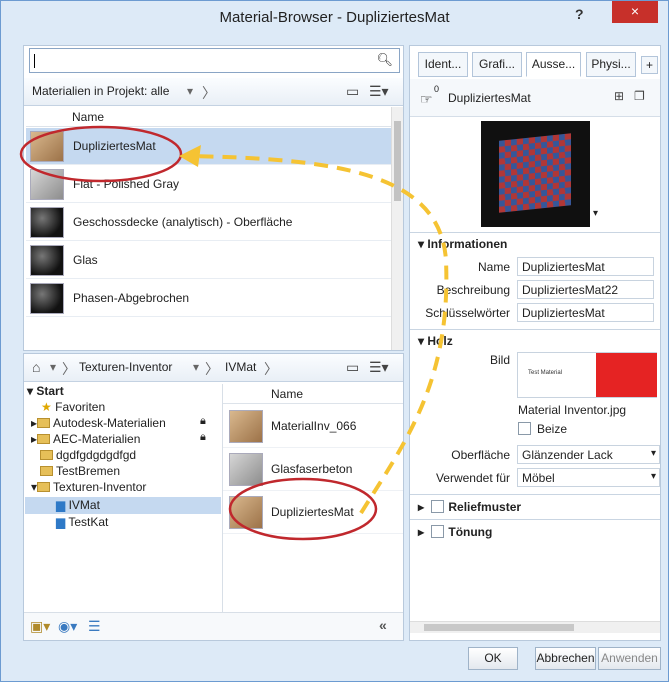 The height and width of the screenshot is (683, 669). I want to click on annotation-circle-bottom, so click(303, 509).